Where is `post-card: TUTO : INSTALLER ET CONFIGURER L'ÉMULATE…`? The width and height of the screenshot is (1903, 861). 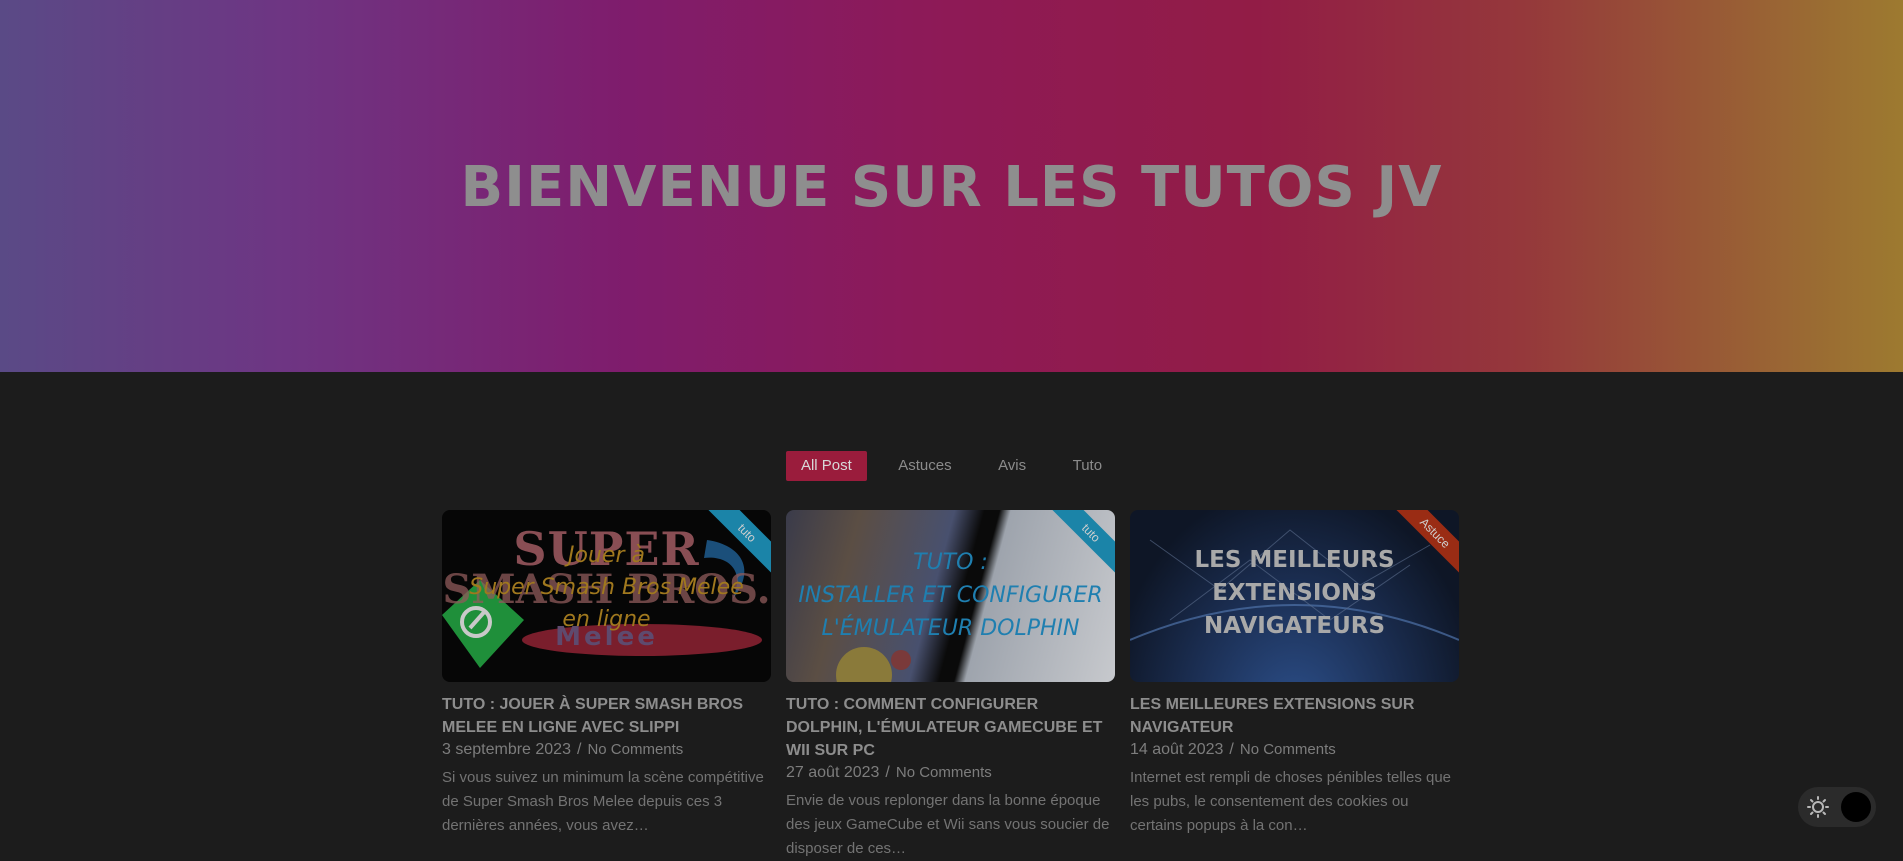
post-card: TUTO : INSTALLER ET CONFIGURER L'ÉMULATE… is located at coordinates (950, 685).